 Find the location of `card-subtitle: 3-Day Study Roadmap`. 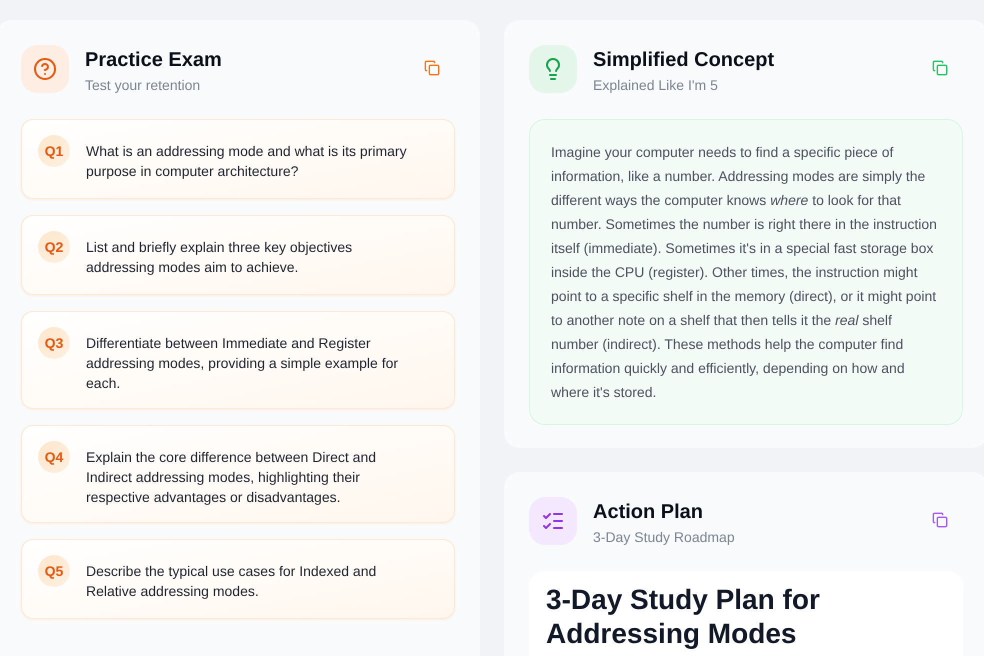

card-subtitle: 3-Day Study Roadmap is located at coordinates (664, 537).